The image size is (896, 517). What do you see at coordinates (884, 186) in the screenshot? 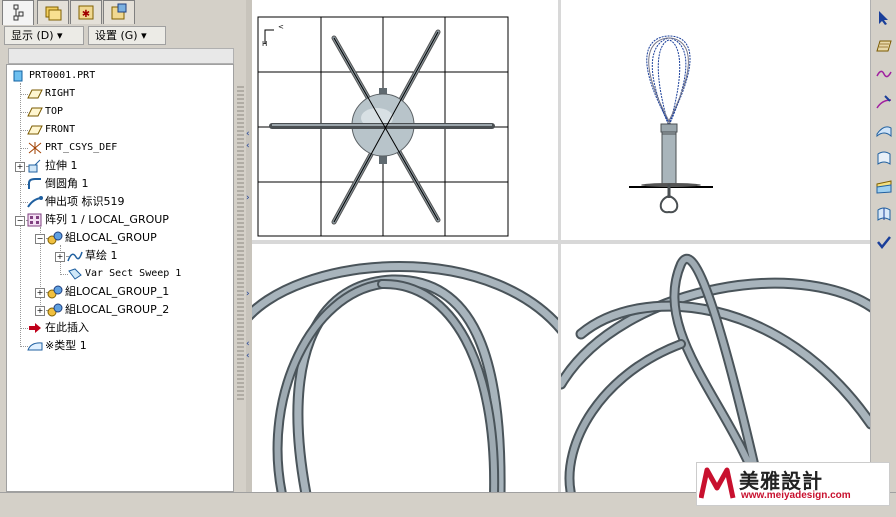
I see `merge-surface-icon` at bounding box center [884, 186].